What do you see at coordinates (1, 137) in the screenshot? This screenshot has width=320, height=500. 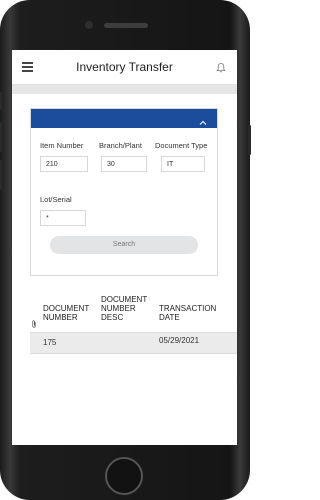 I see `volume-up-button` at bounding box center [1, 137].